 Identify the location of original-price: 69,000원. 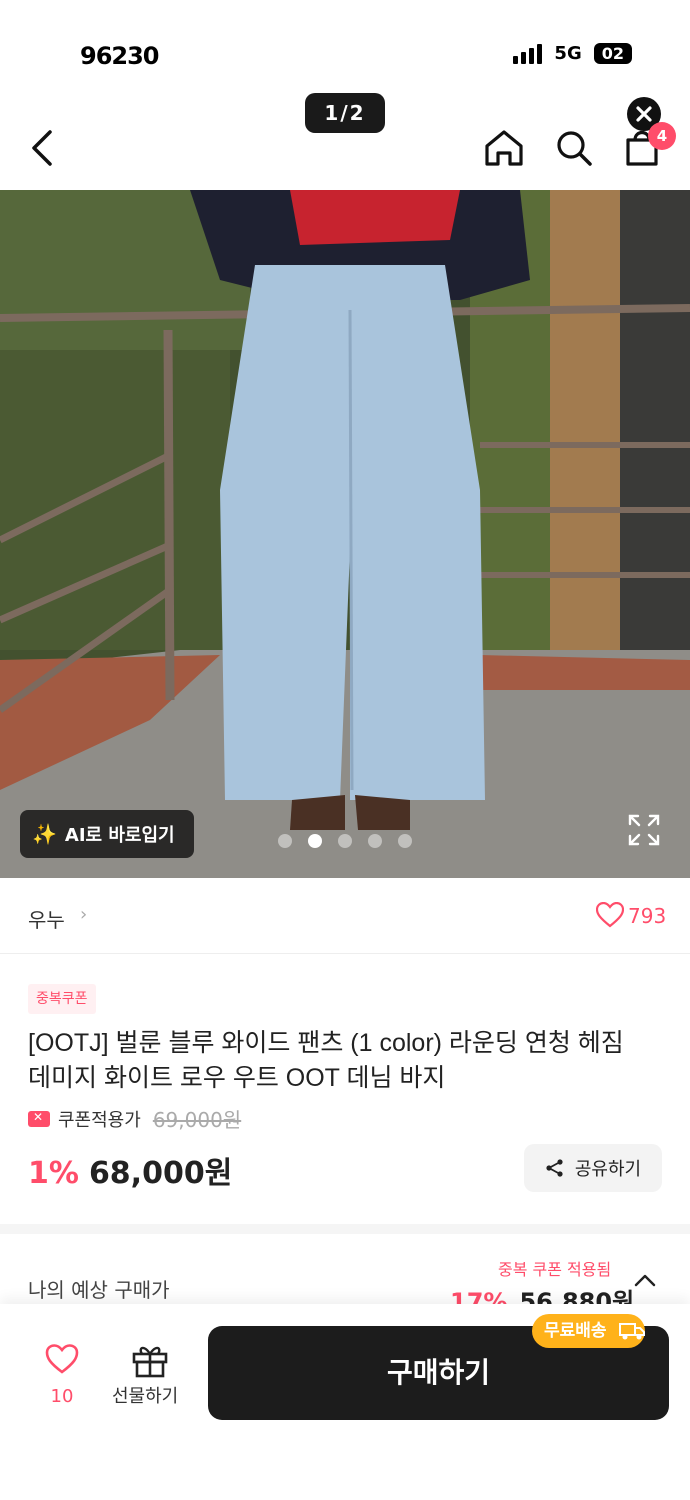
(197, 1120).